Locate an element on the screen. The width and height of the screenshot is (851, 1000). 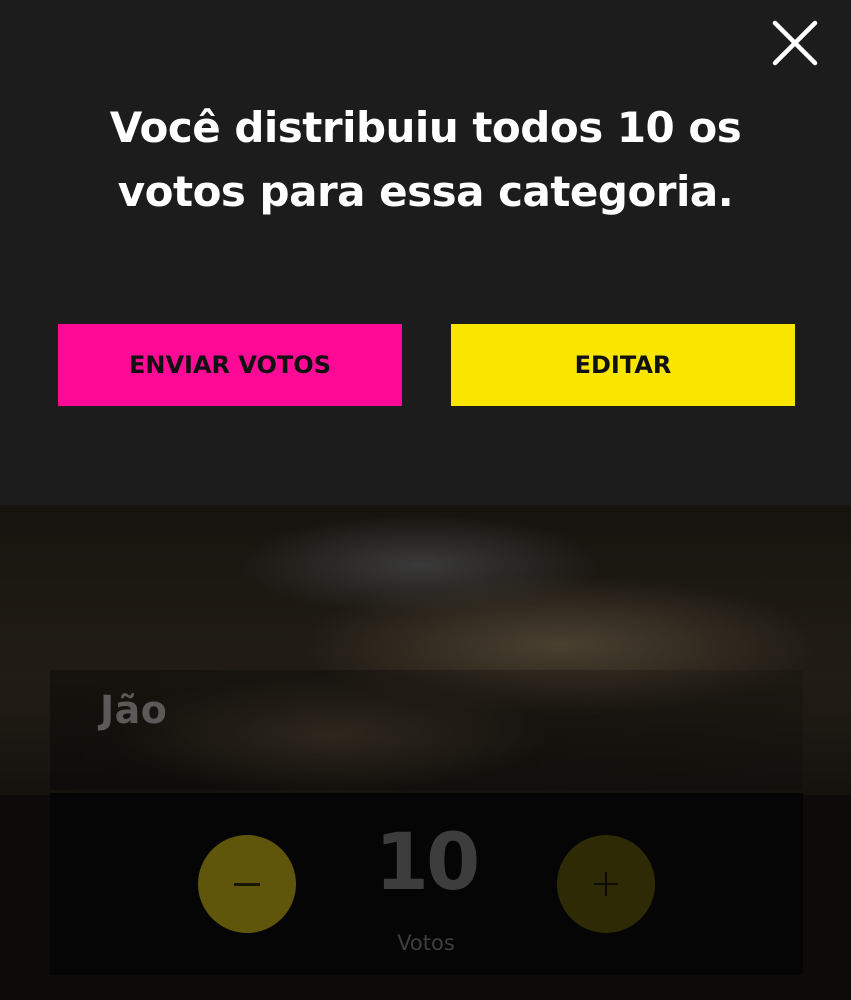
minus-icon is located at coordinates (247, 884).